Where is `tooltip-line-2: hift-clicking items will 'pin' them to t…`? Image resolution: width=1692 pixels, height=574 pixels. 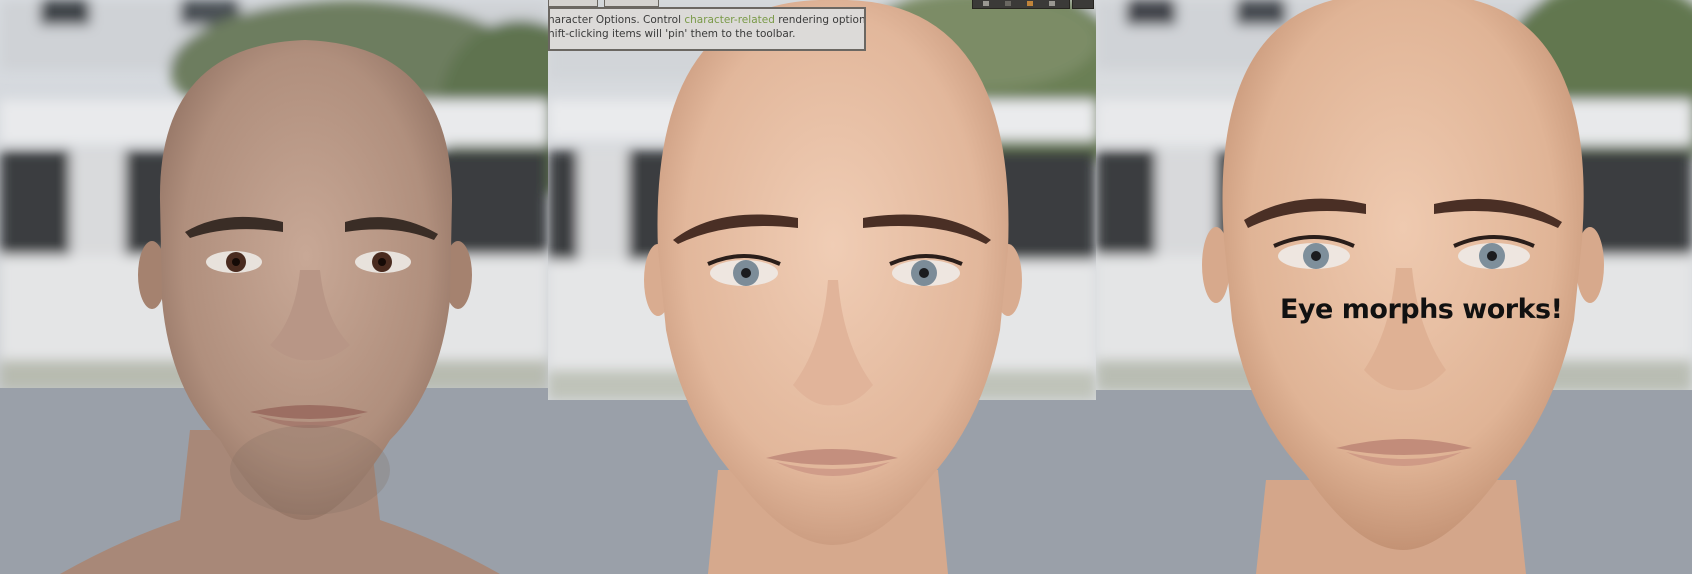 tooltip-line-2: hift-clicking items will 'pin' them to t… is located at coordinates (672, 33).